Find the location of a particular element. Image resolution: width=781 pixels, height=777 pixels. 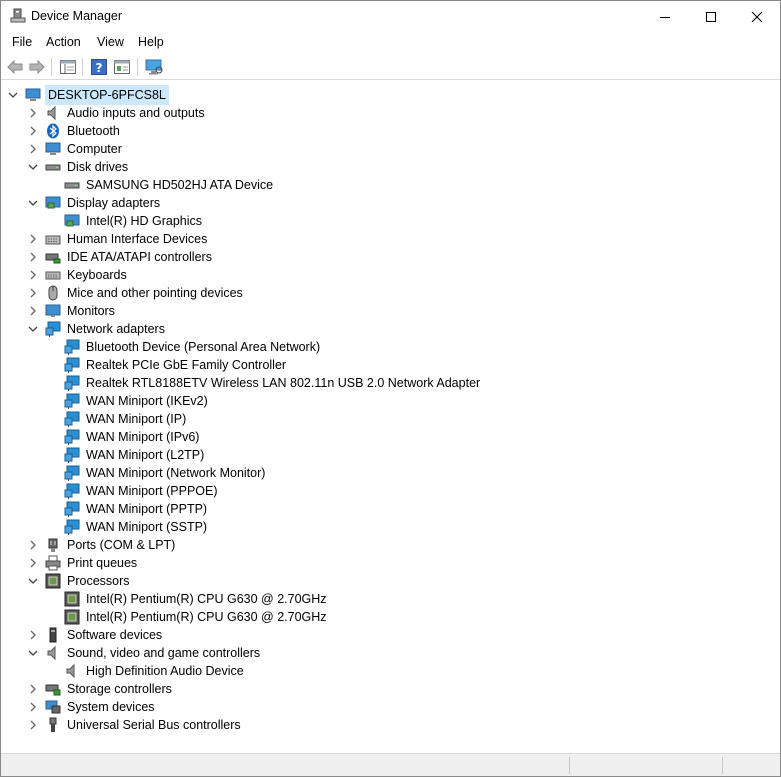

category-monitors: Monitors is located at coordinates (72, 311).